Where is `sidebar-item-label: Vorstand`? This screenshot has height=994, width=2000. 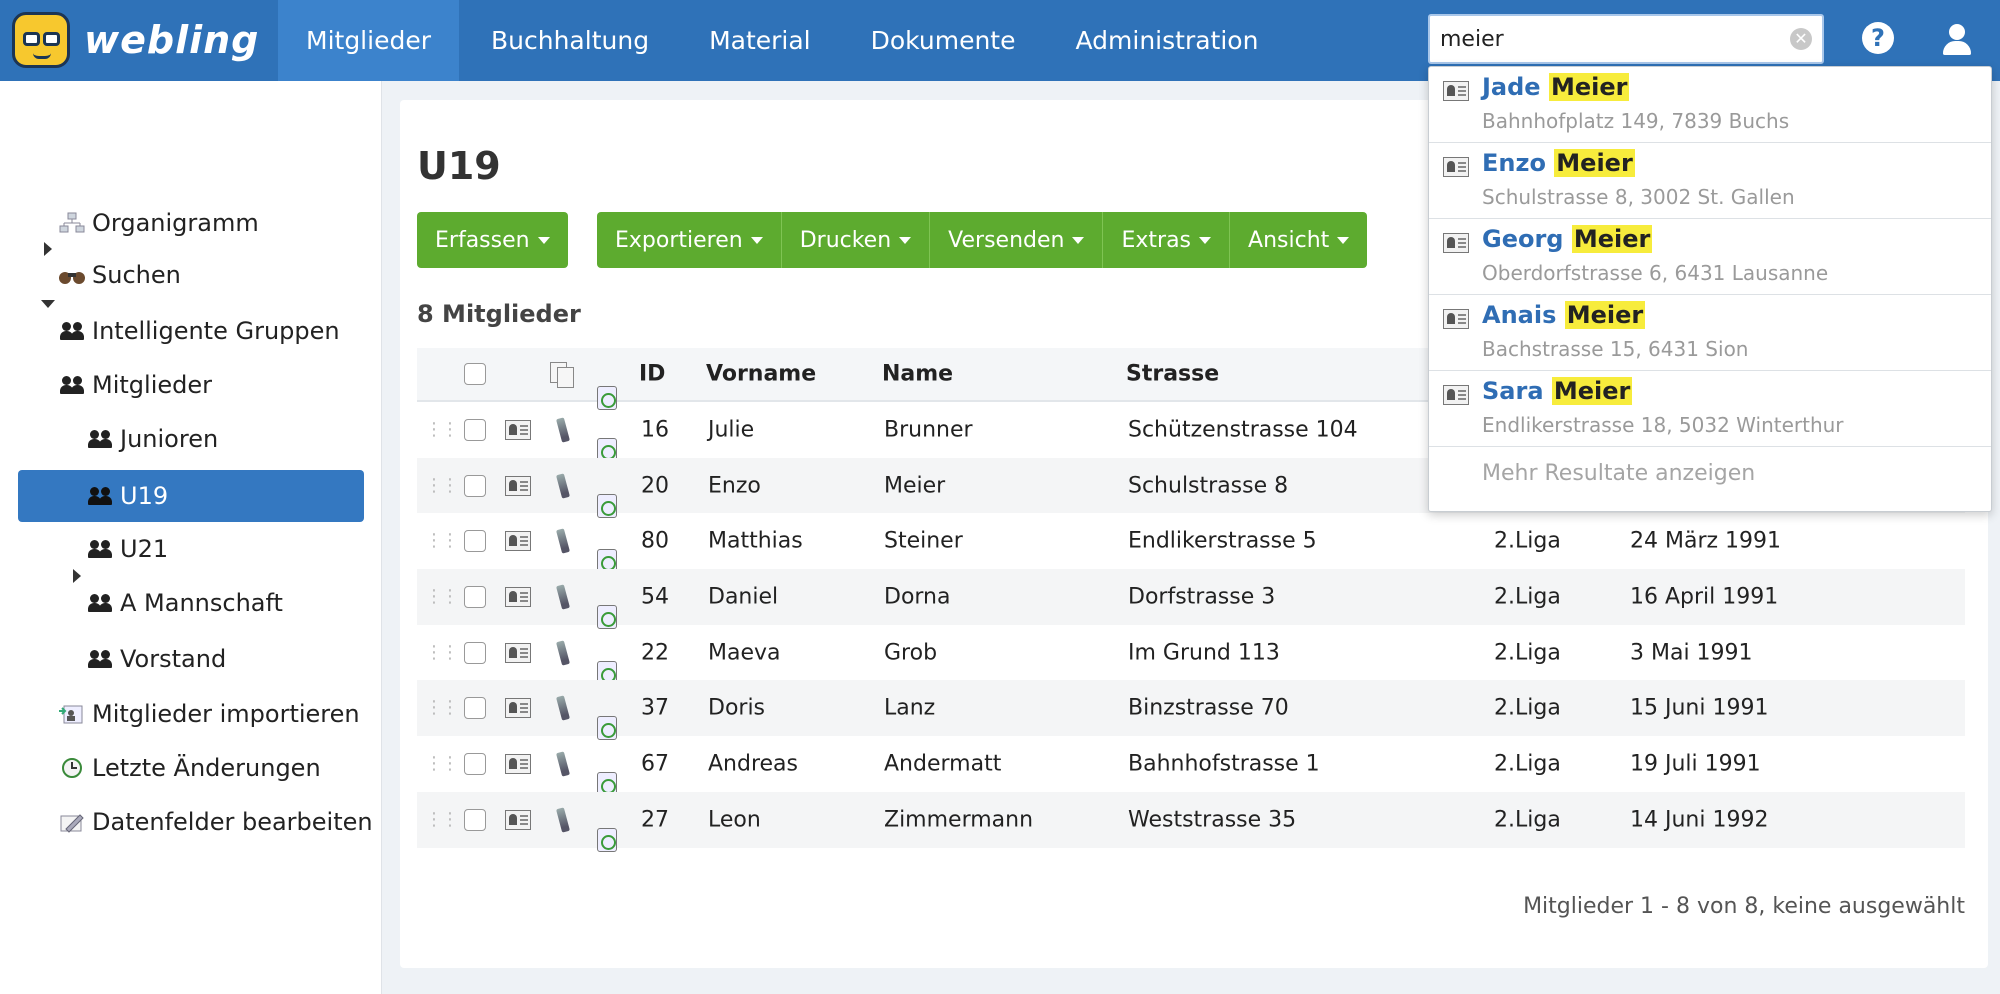 sidebar-item-label: Vorstand is located at coordinates (173, 659).